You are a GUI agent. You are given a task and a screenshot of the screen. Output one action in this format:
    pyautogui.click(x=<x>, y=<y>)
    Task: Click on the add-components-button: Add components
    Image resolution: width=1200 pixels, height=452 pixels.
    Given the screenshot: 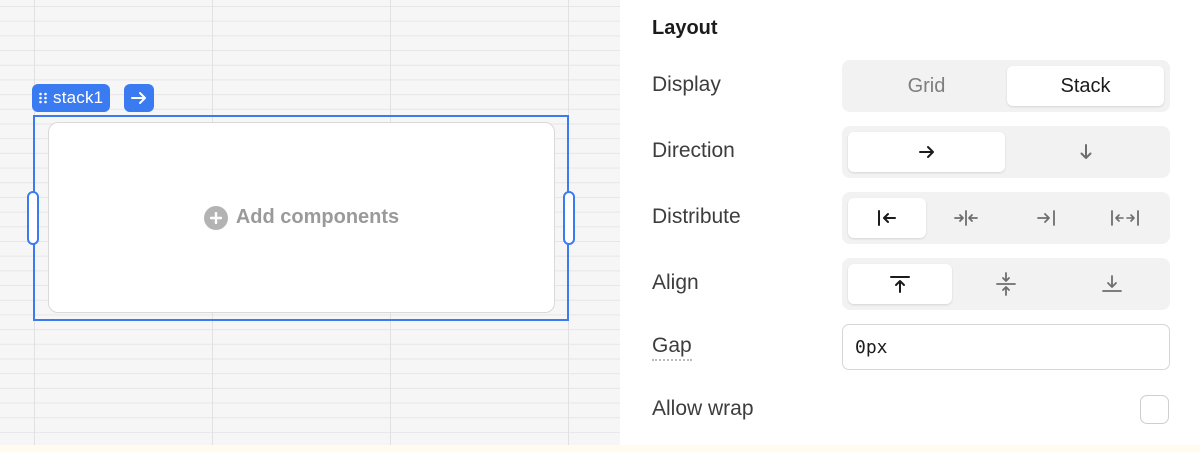 What is the action you would take?
    pyautogui.click(x=301, y=217)
    